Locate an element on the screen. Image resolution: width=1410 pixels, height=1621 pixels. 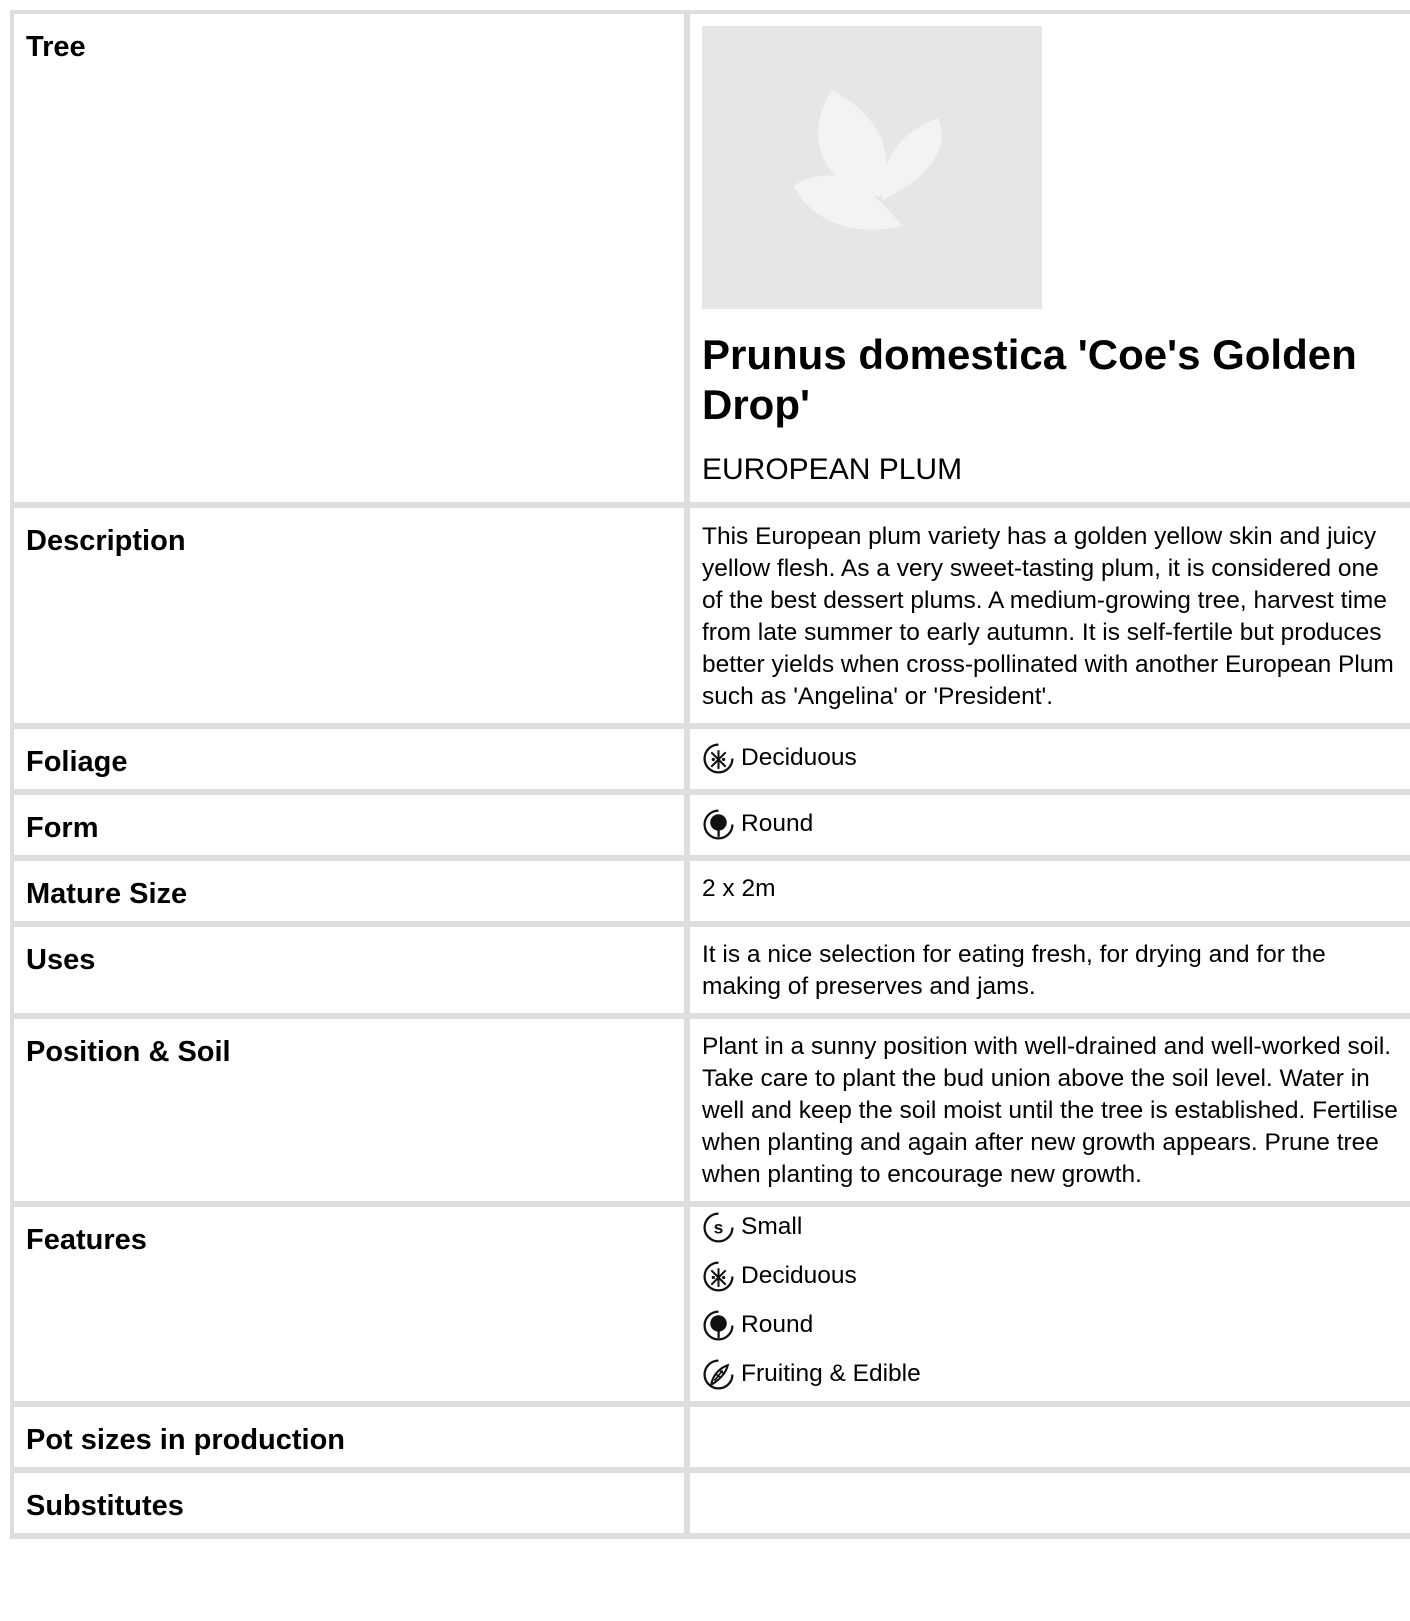
form-value: Round is located at coordinates (1051, 824).